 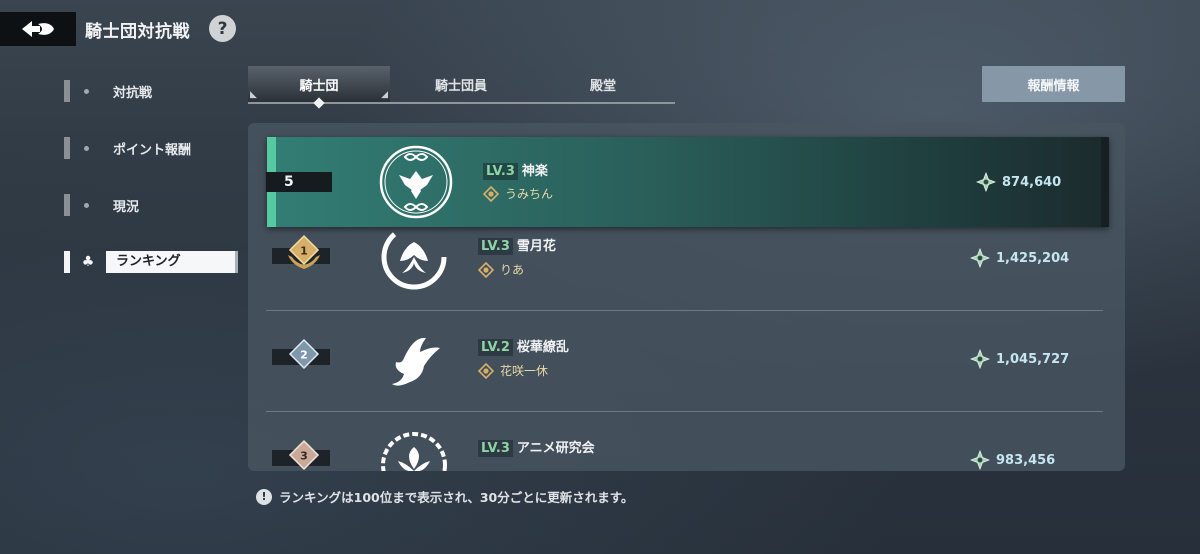 I want to click on guild-leader: うみちん, so click(x=518, y=193).